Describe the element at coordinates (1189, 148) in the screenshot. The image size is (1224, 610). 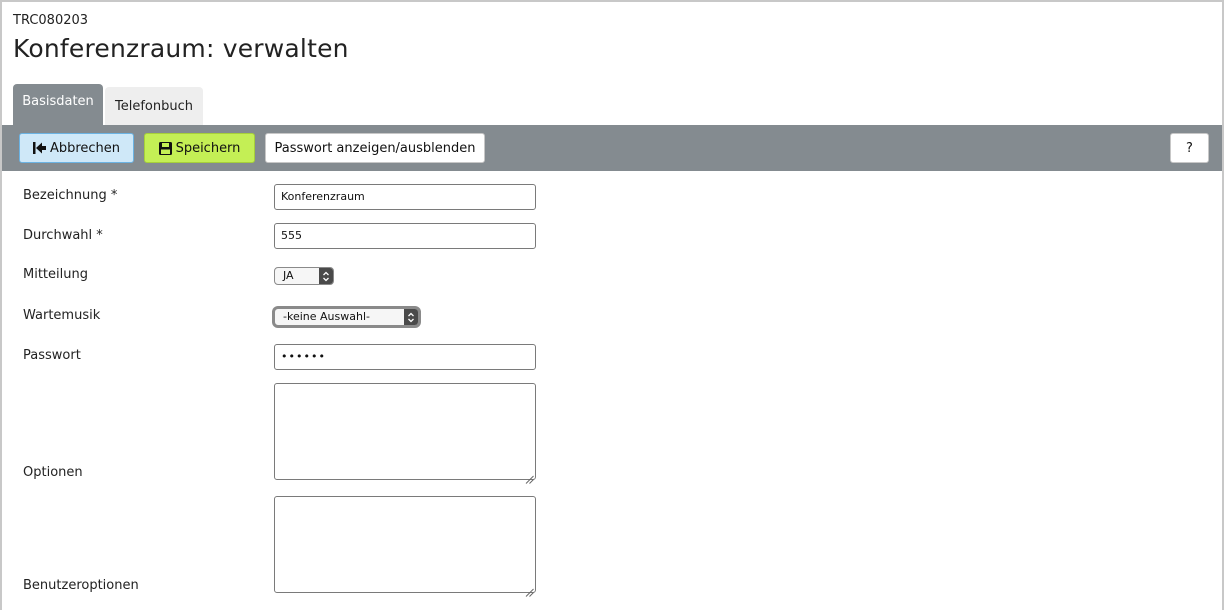
I see `help-button: ?` at that location.